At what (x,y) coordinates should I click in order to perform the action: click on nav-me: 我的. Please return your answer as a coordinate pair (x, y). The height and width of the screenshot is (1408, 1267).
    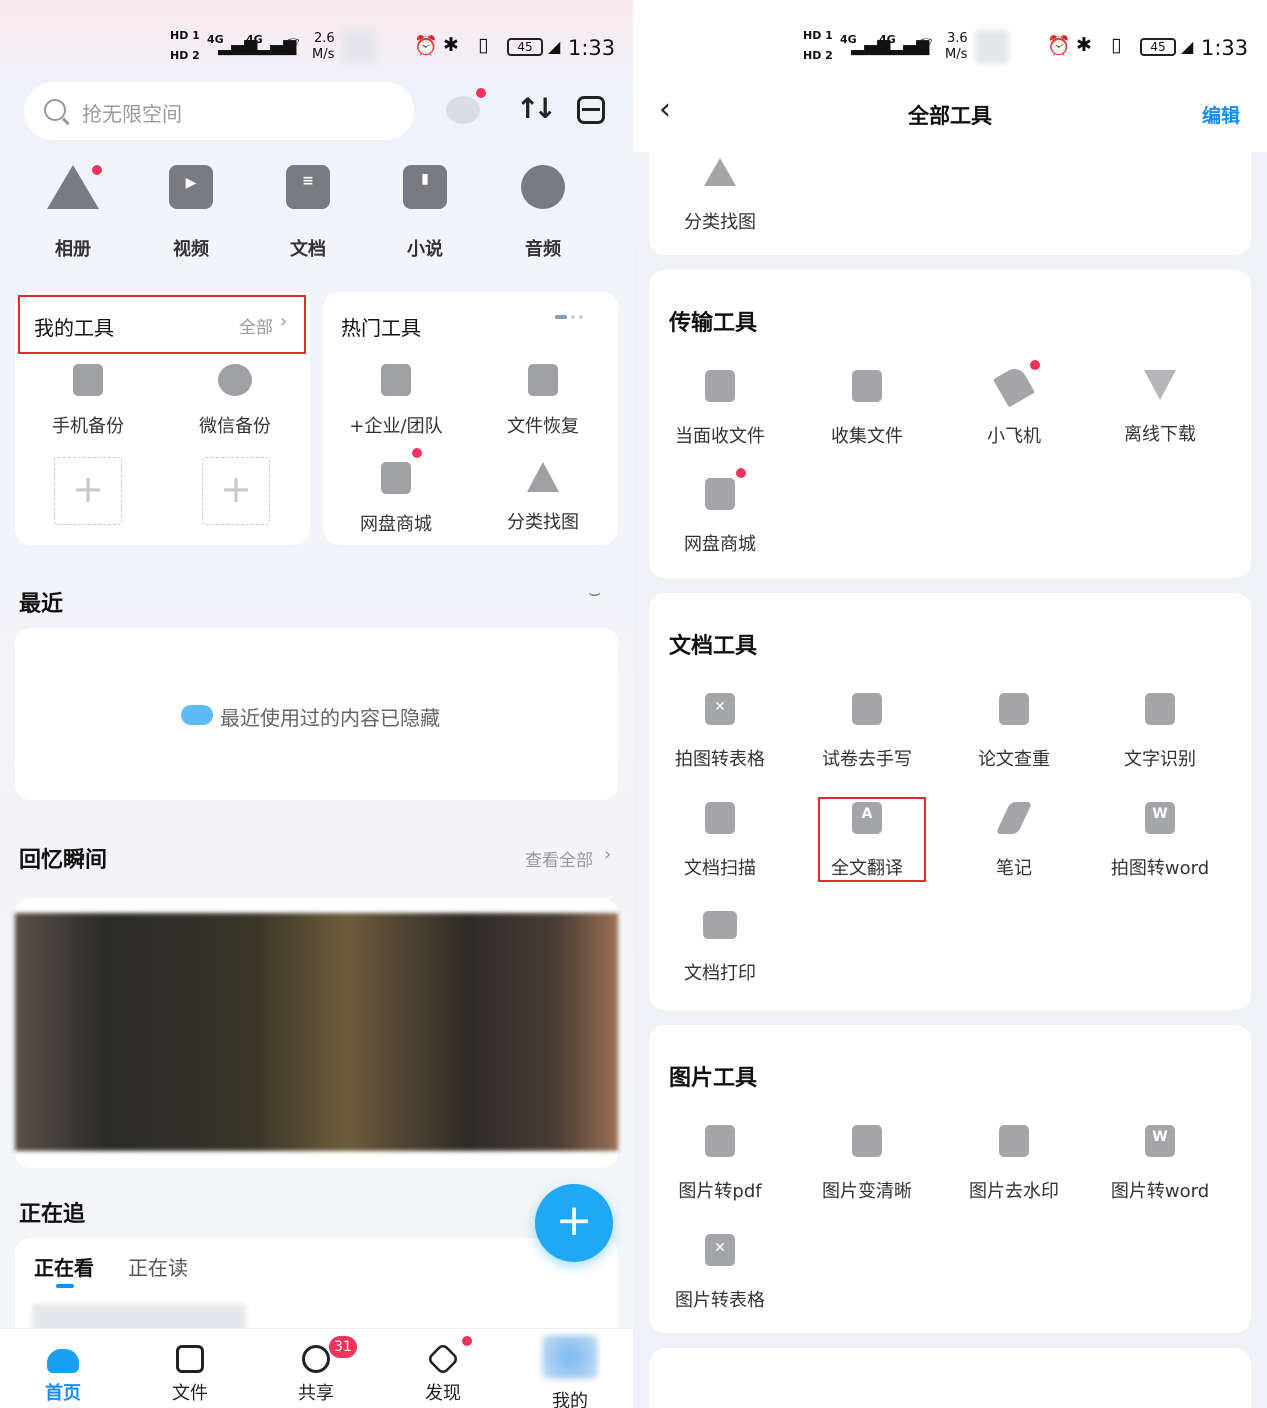
    Looking at the image, I should click on (570, 1371).